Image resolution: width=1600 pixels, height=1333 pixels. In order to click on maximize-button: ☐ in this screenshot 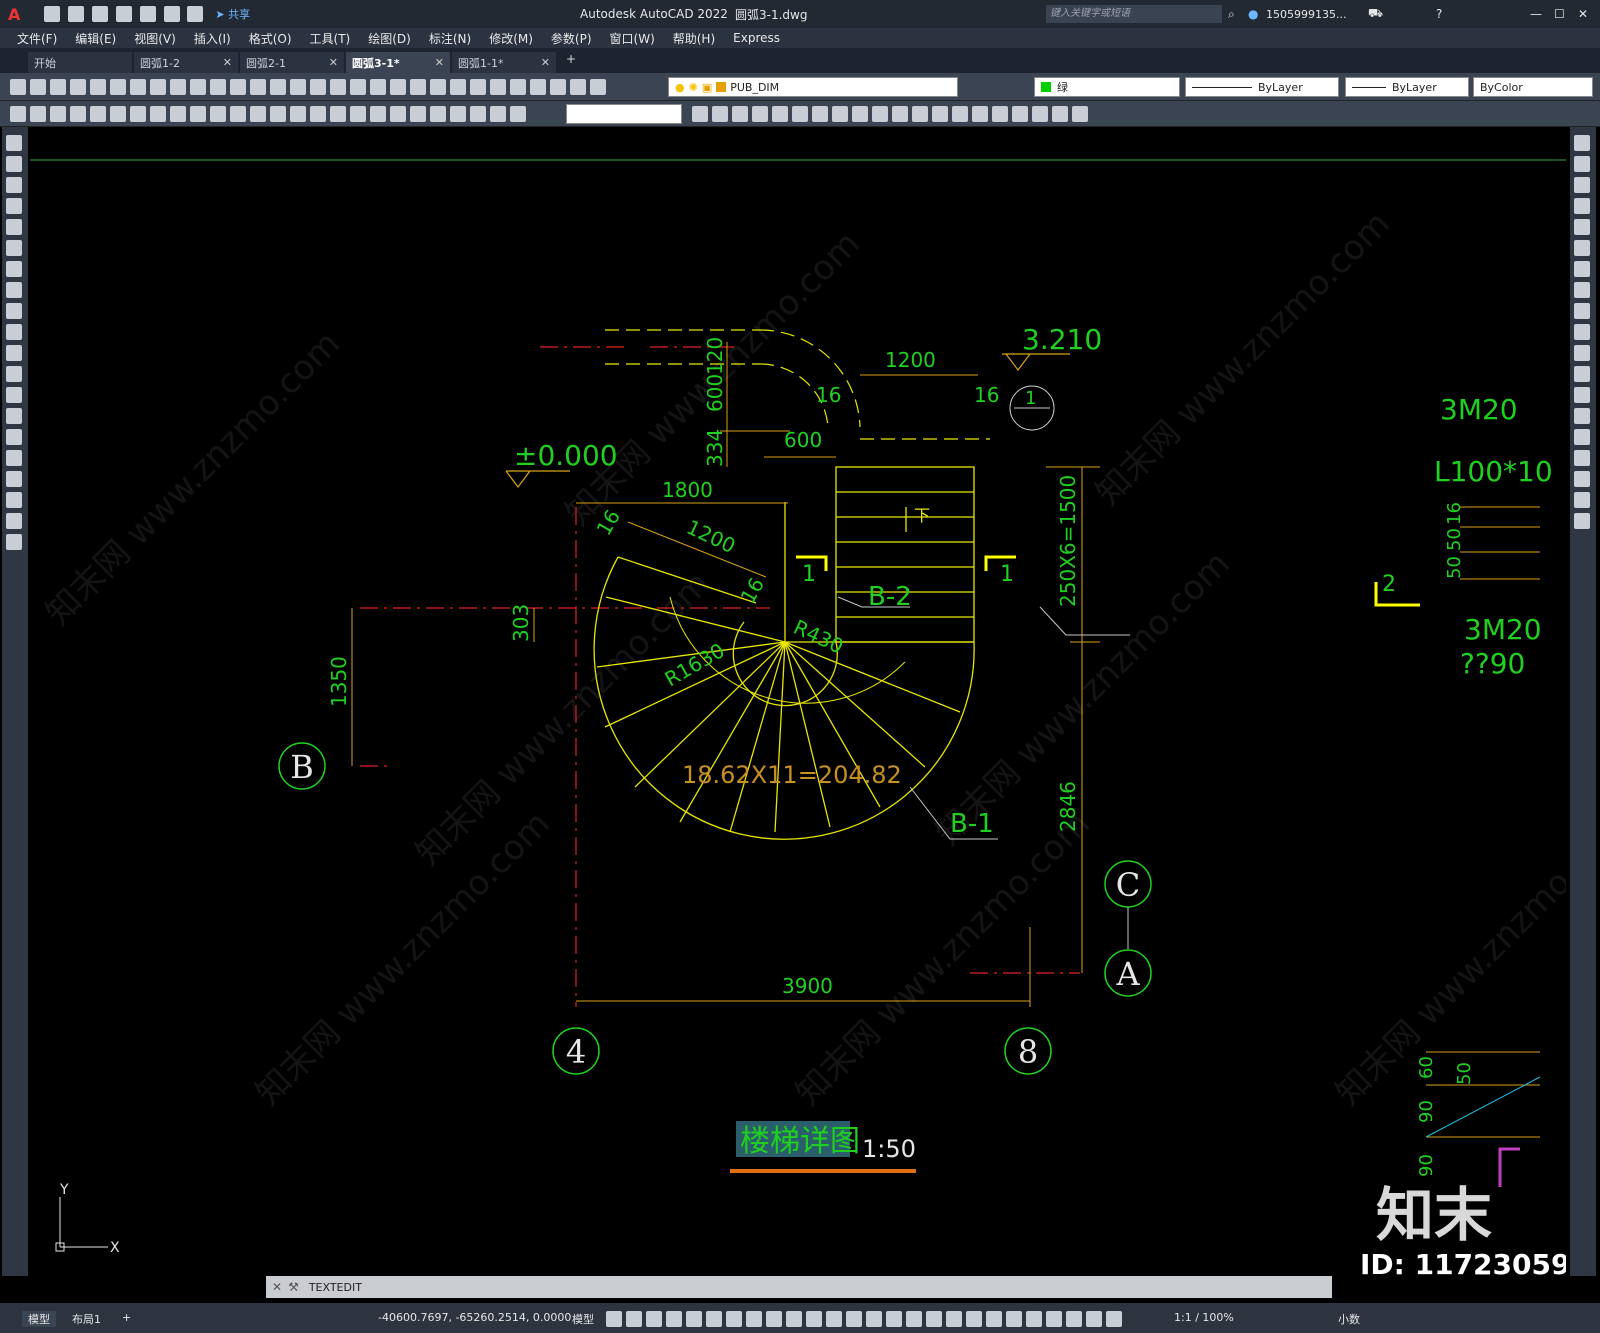, I will do `click(1559, 14)`.